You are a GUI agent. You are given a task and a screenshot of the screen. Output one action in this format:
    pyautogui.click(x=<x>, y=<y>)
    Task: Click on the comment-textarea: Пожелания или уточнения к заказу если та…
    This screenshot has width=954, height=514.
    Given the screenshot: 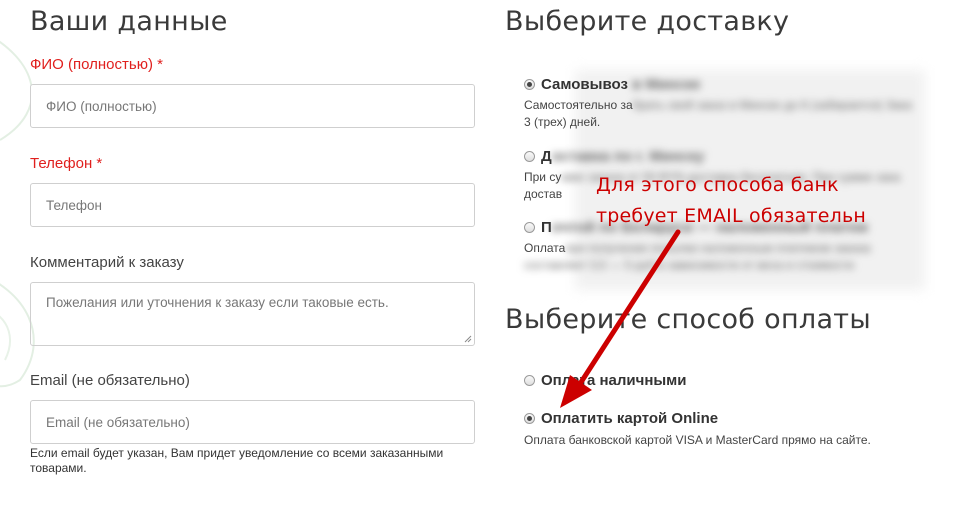 What is the action you would take?
    pyautogui.click(x=252, y=314)
    